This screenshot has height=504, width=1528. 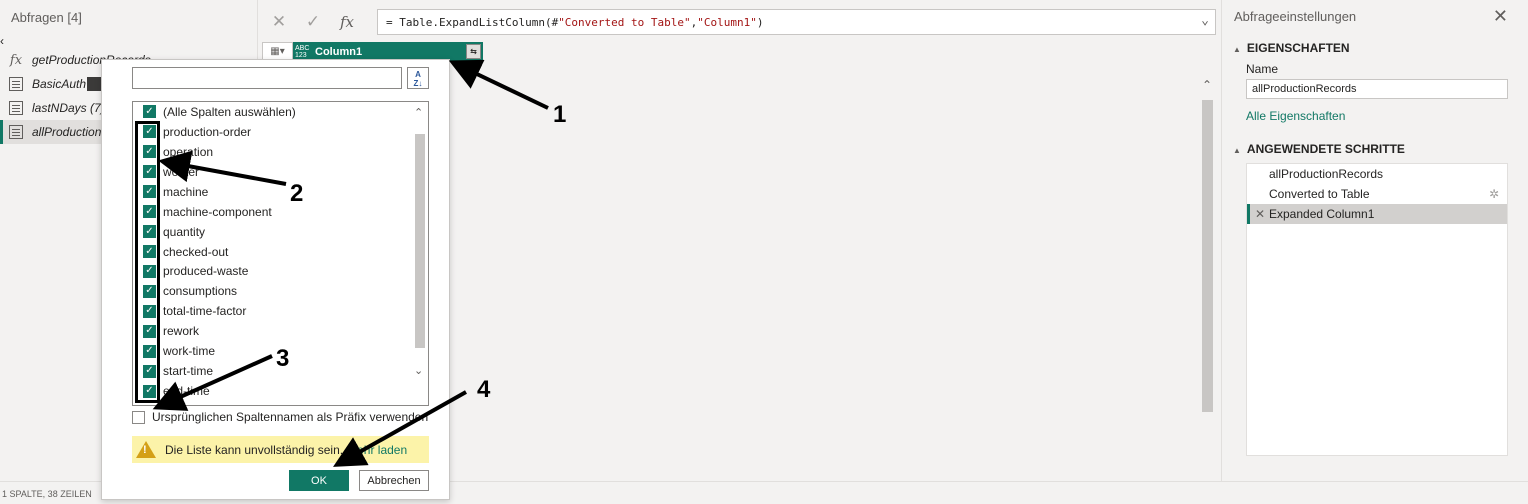 What do you see at coordinates (280, 272) in the screenshot?
I see `column-option: ✓ produced-waste` at bounding box center [280, 272].